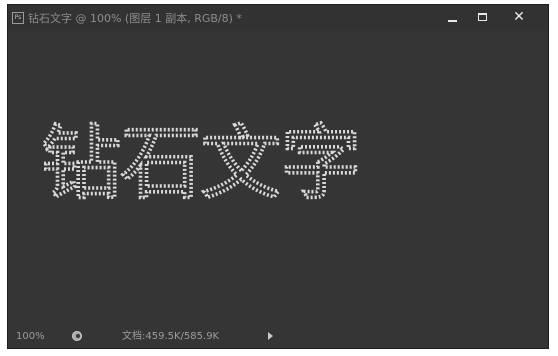 This screenshot has width=558, height=356. I want to click on maximize-button, so click(483, 18).